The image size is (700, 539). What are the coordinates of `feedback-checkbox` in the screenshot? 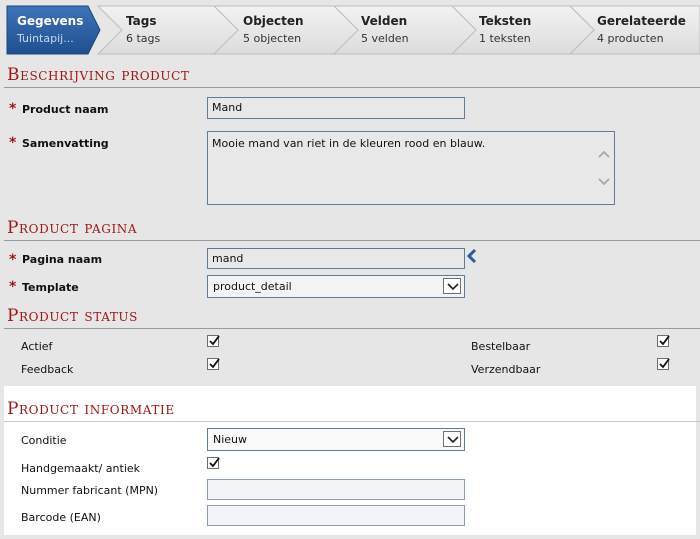 It's located at (213, 364).